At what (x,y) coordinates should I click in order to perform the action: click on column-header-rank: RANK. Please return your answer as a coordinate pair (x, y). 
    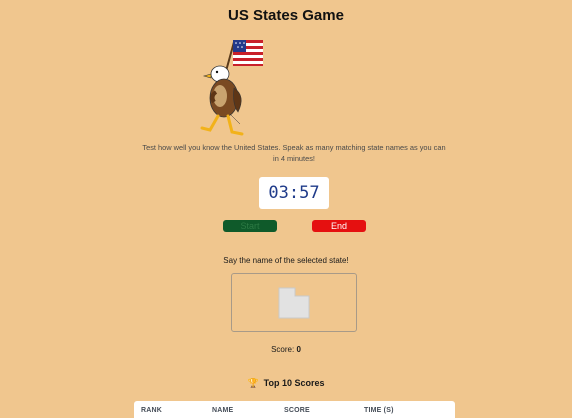
    Looking at the image, I should click on (152, 410).